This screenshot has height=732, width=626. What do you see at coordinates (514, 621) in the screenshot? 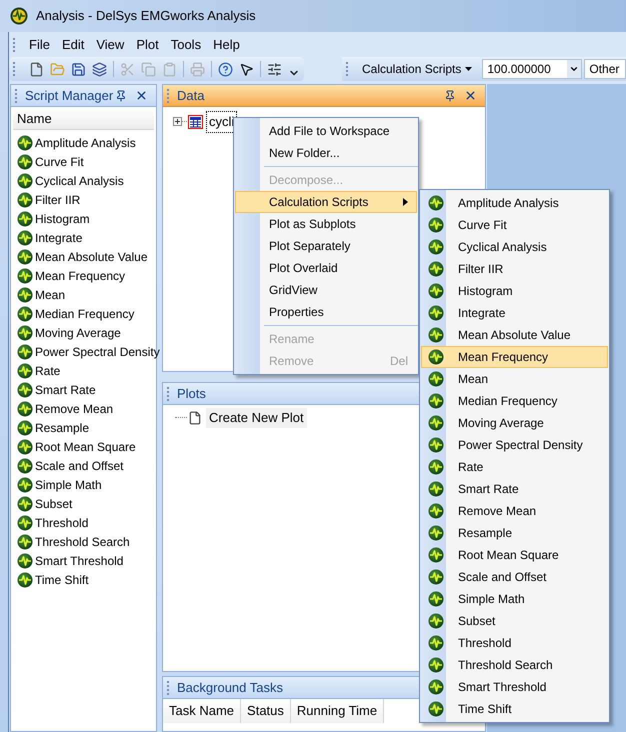
I see `menu-item: Subset` at bounding box center [514, 621].